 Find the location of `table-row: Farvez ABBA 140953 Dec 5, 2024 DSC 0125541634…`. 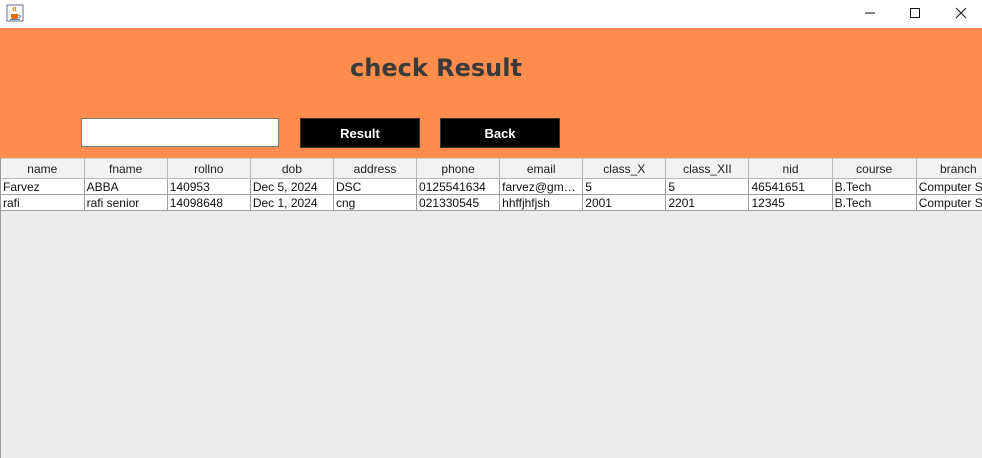

table-row: Farvez ABBA 140953 Dec 5, 2024 DSC 0125541634… is located at coordinates (491, 186).